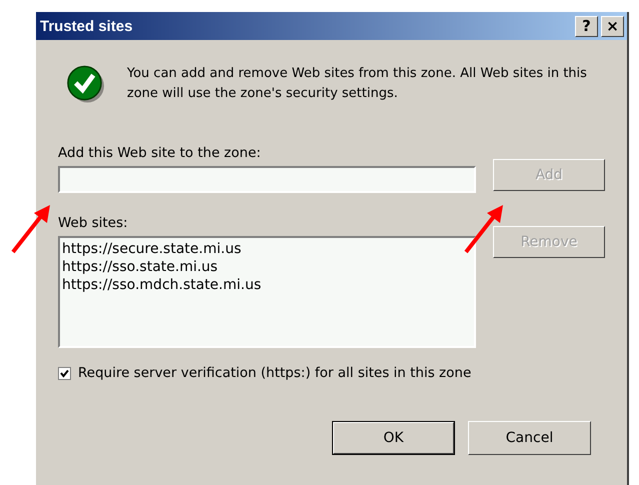  I want to click on checkmark-icon, so click(86, 84).